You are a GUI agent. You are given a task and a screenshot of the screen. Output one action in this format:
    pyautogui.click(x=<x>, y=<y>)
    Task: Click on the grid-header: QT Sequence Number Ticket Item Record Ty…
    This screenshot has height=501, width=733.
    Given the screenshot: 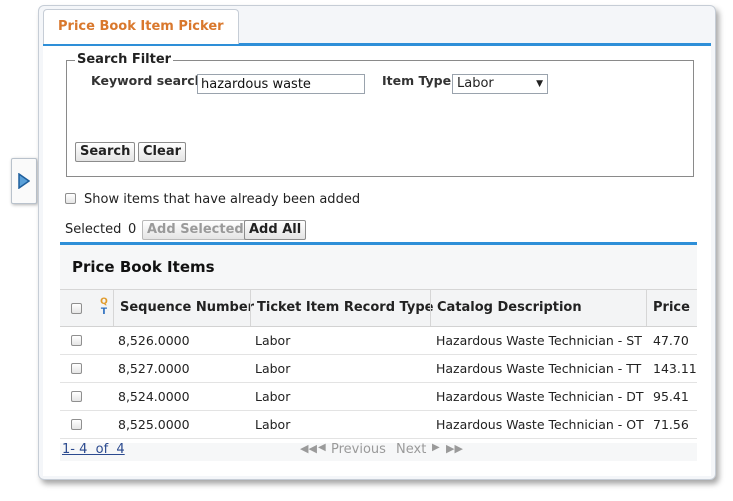 What is the action you would take?
    pyautogui.click(x=378, y=308)
    